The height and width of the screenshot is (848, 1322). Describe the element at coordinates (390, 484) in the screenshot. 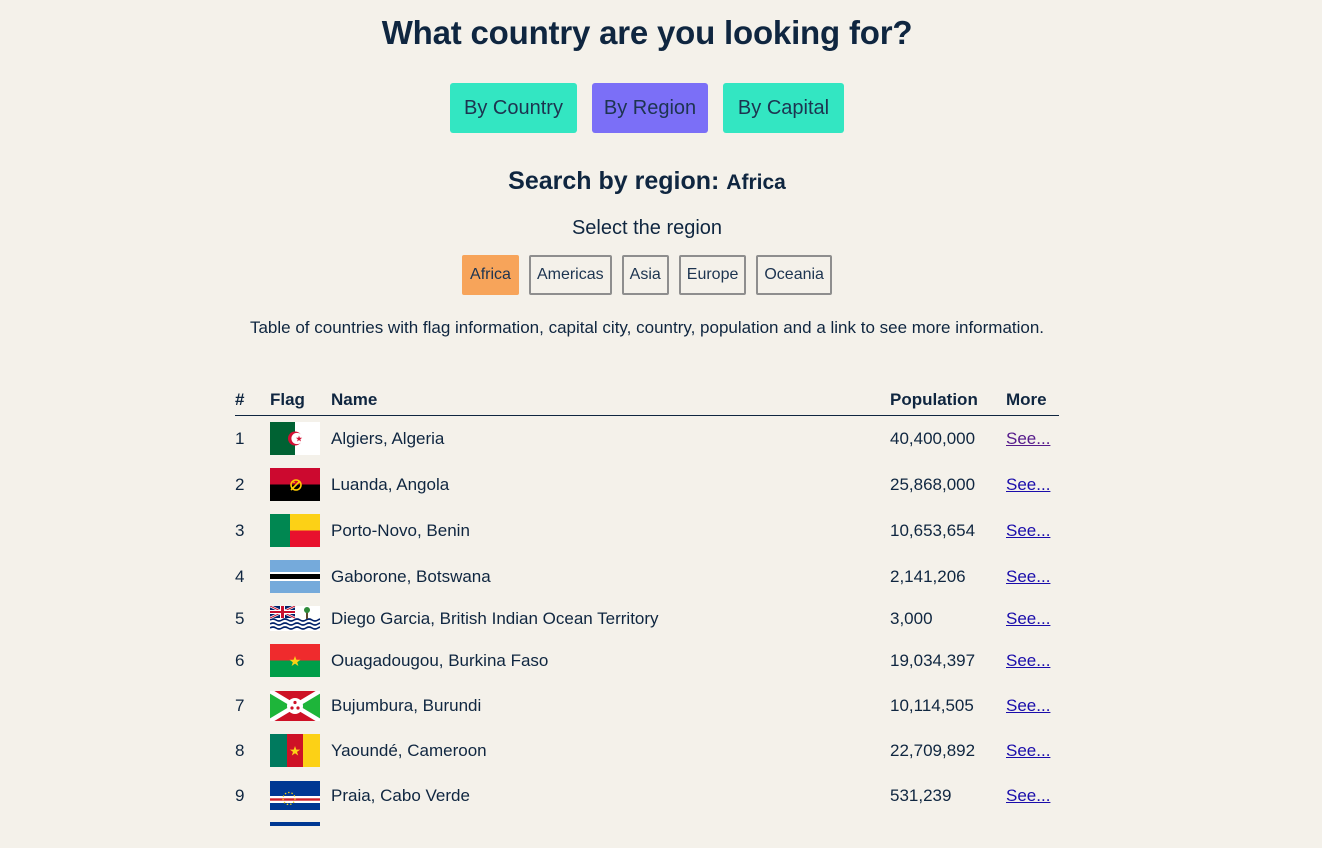

I see `row-name: Luanda, Angola` at that location.